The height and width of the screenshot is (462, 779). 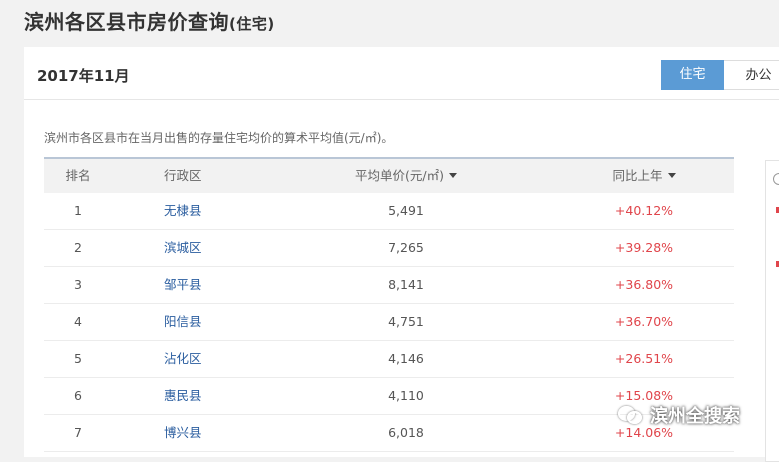 What do you see at coordinates (126, 22) in the screenshot?
I see `page-title-text: 滨州各区县市房价查询` at bounding box center [126, 22].